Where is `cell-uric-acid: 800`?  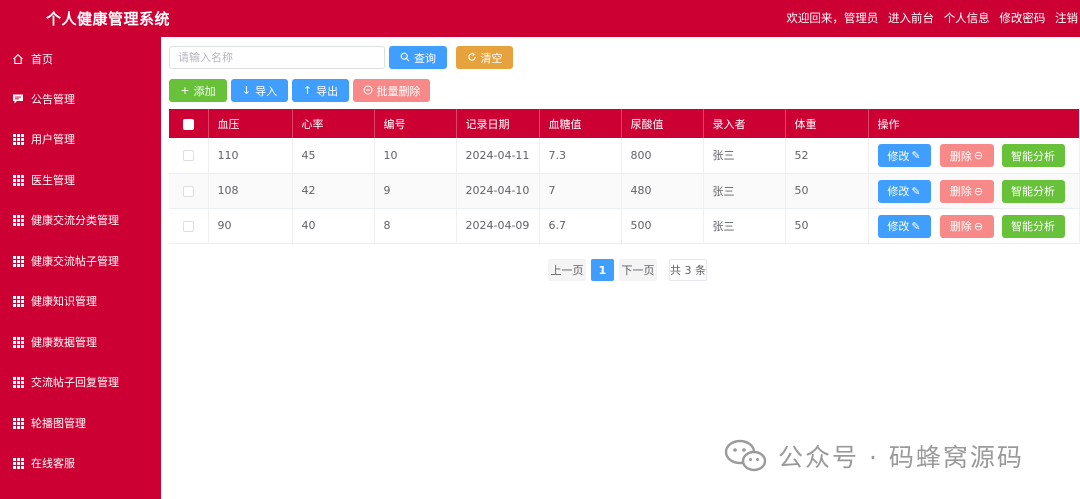 cell-uric-acid: 800 is located at coordinates (662, 156).